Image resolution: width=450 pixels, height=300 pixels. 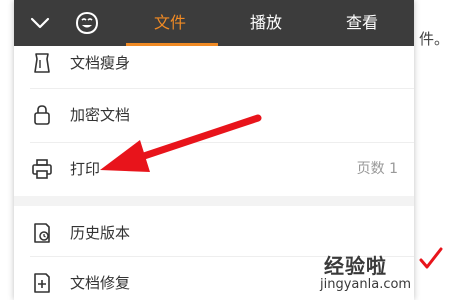 I want to click on history-icon, so click(x=42, y=233).